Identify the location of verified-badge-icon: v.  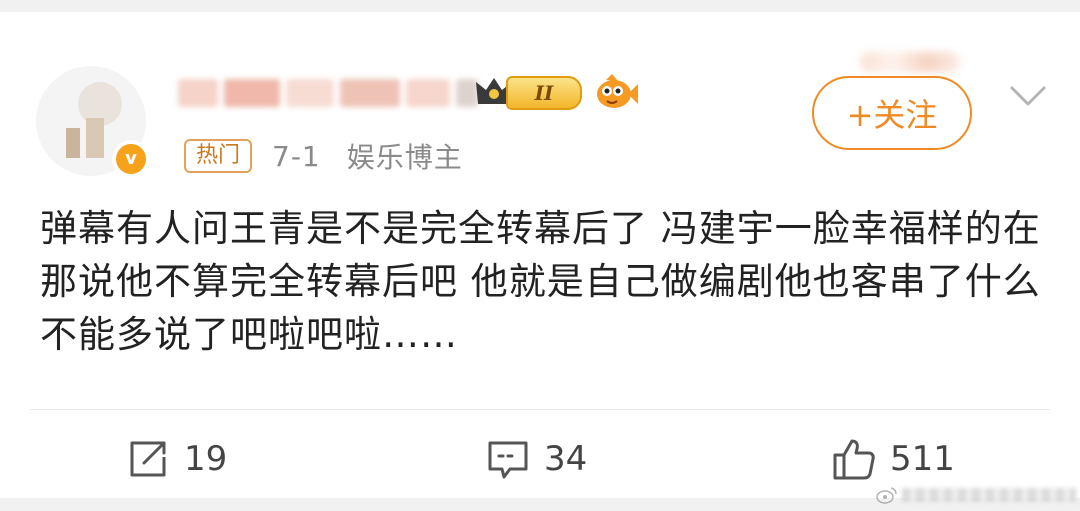
(131, 159).